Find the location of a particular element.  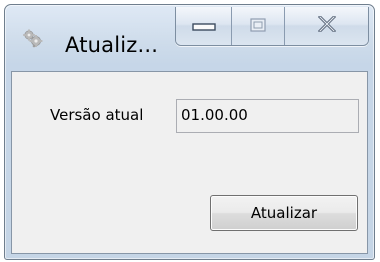

close-icon is located at coordinates (326, 25).